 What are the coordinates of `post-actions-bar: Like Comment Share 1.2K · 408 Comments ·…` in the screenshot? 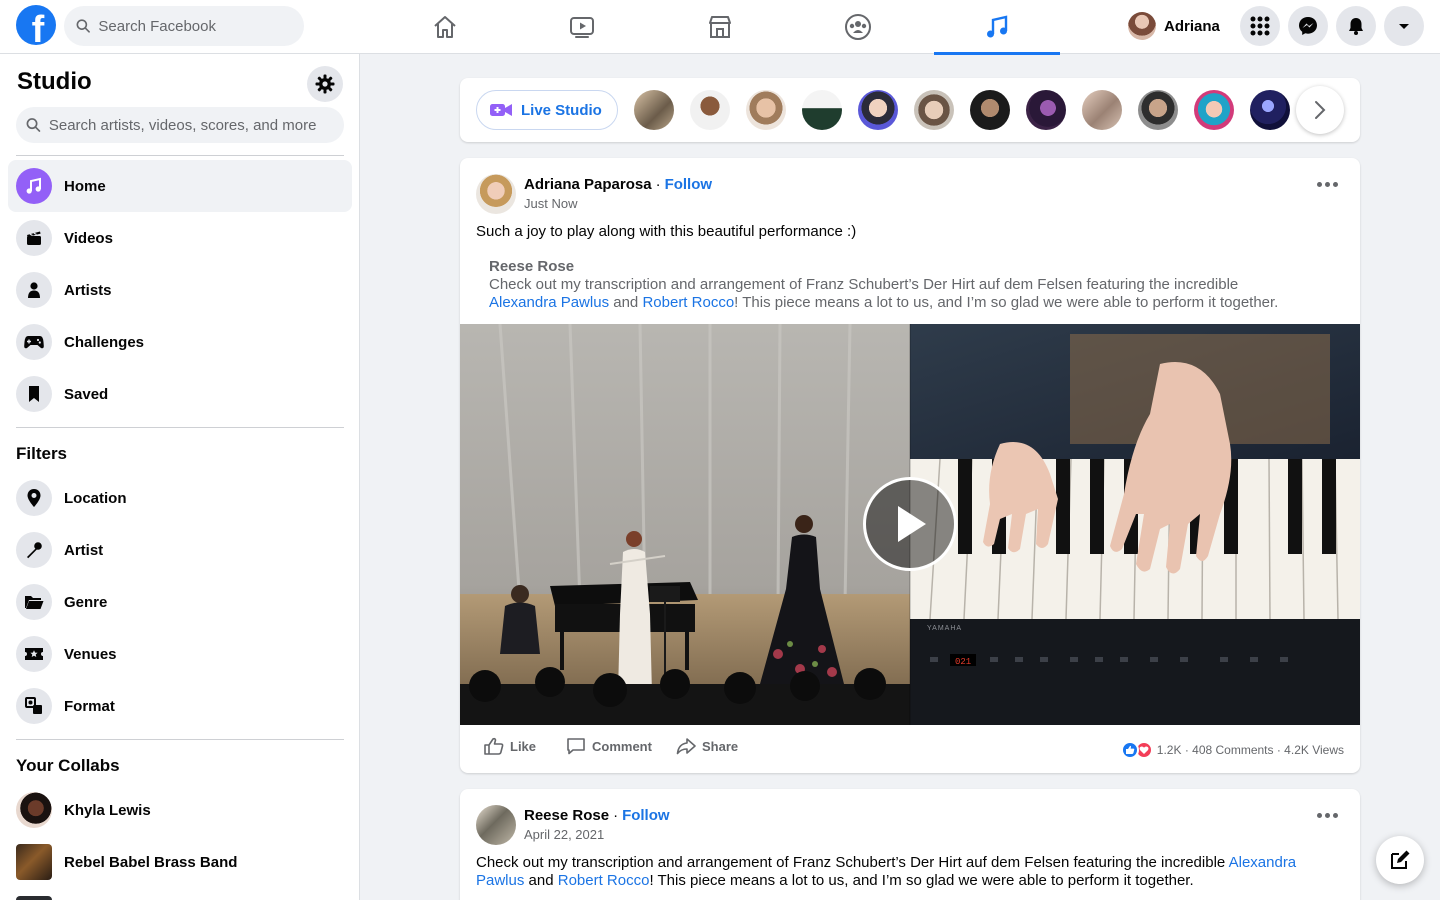 It's located at (910, 749).